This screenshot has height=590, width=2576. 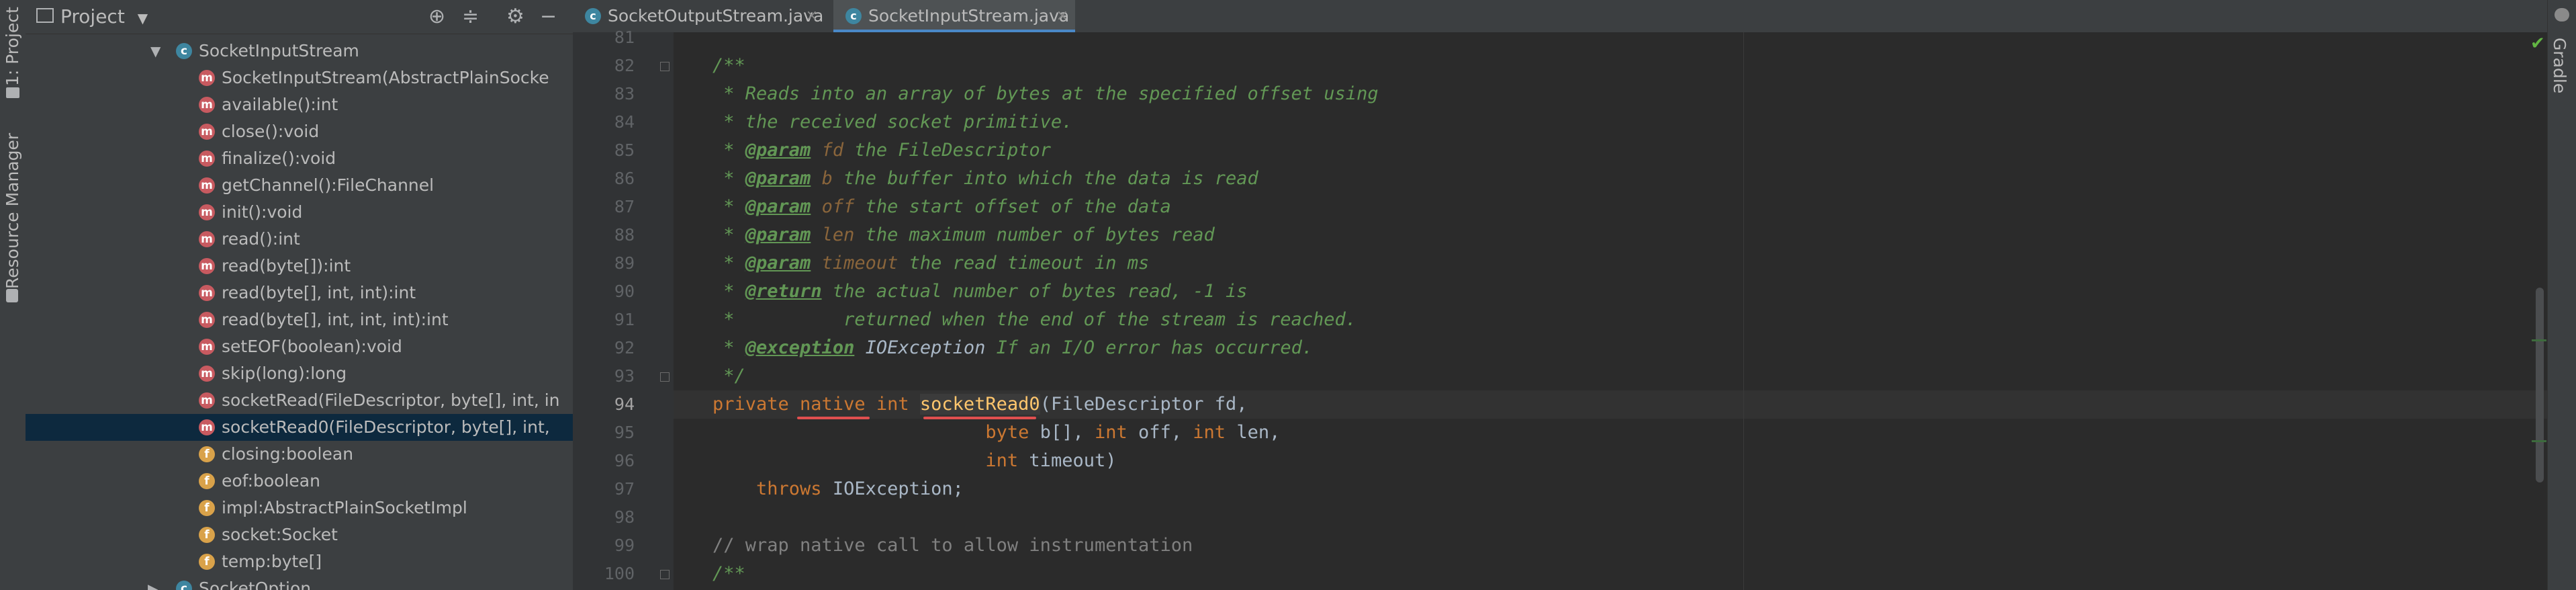 I want to click on editor-scrollbar, so click(x=2540, y=385).